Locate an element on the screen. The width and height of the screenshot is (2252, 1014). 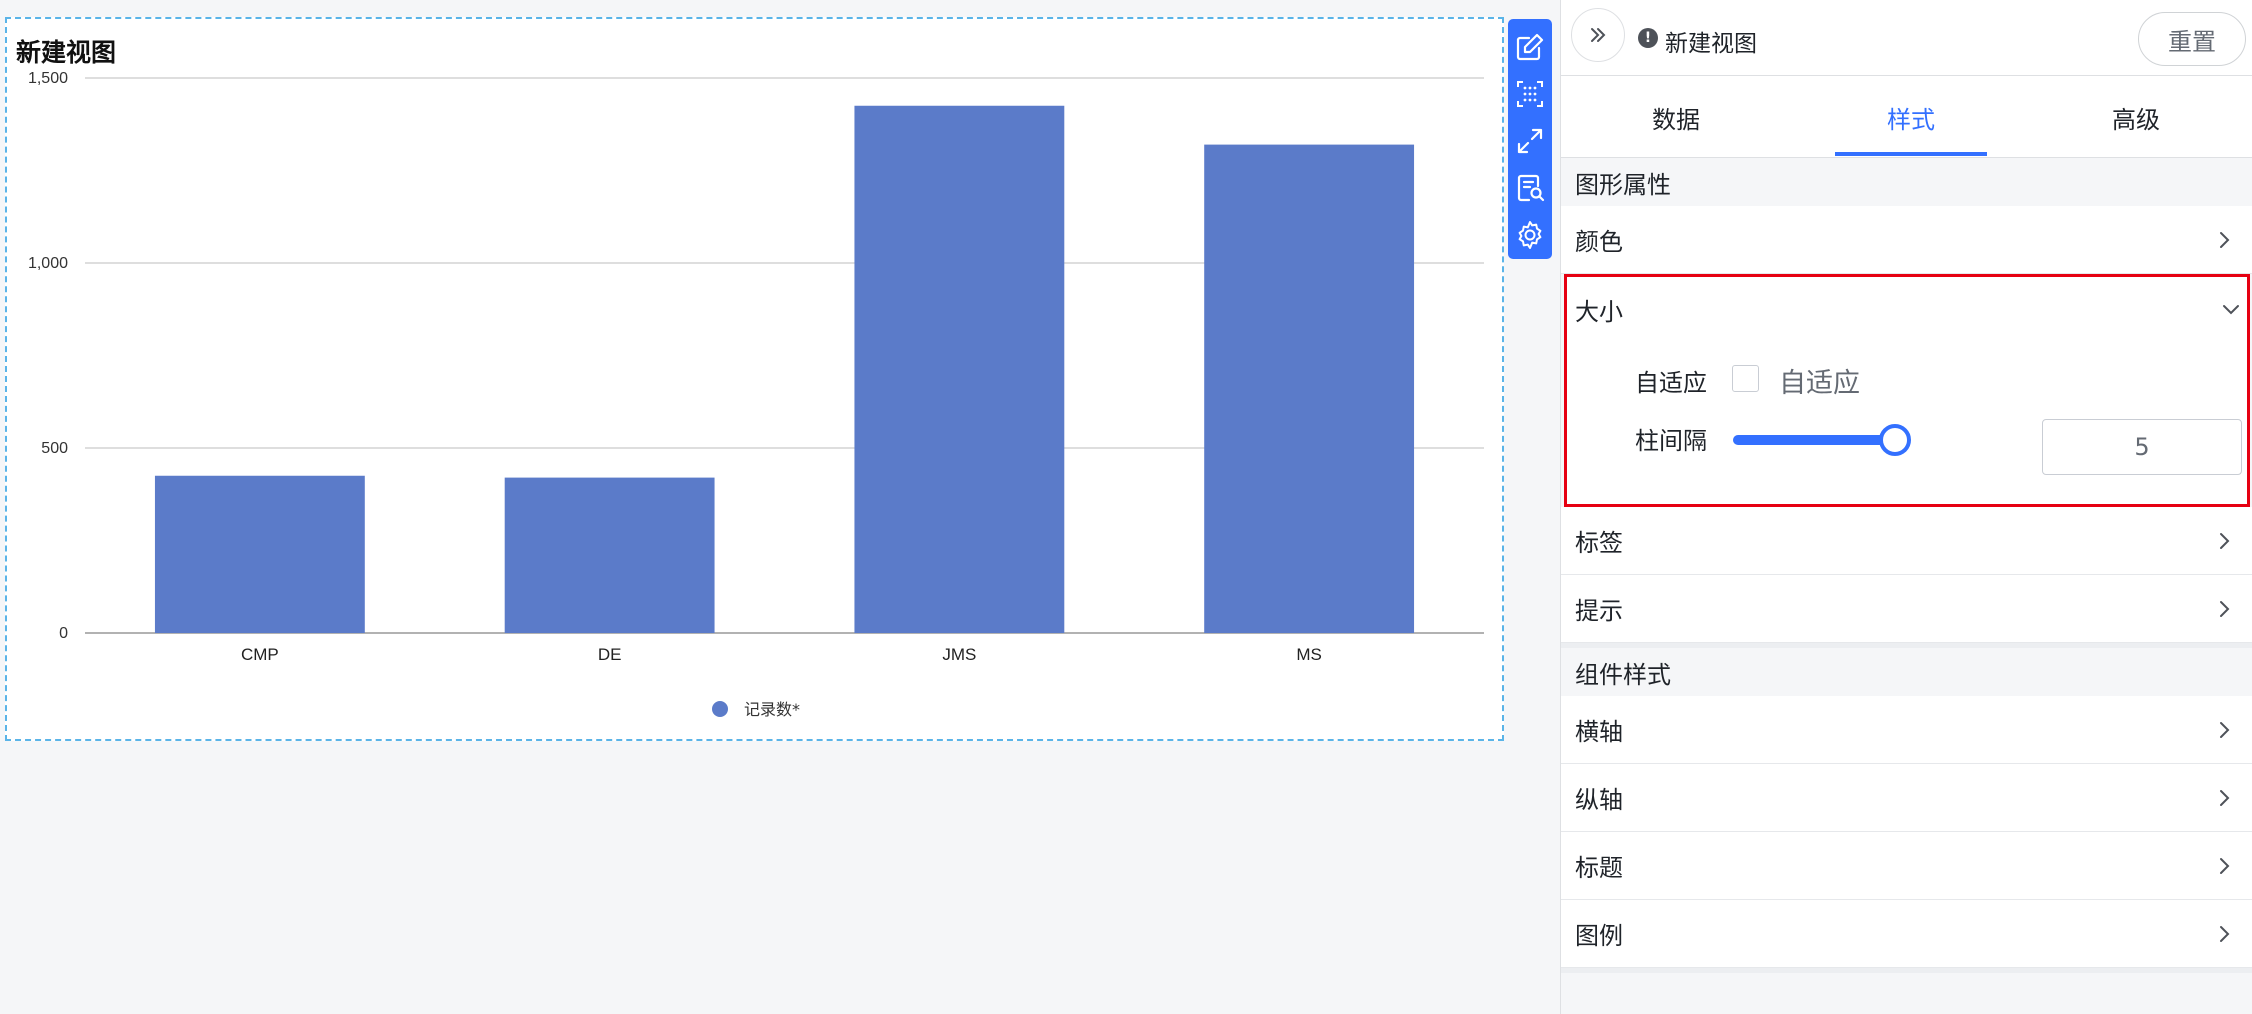
panel-header: ! 新建视图 重置 is located at coordinates (1906, 38).